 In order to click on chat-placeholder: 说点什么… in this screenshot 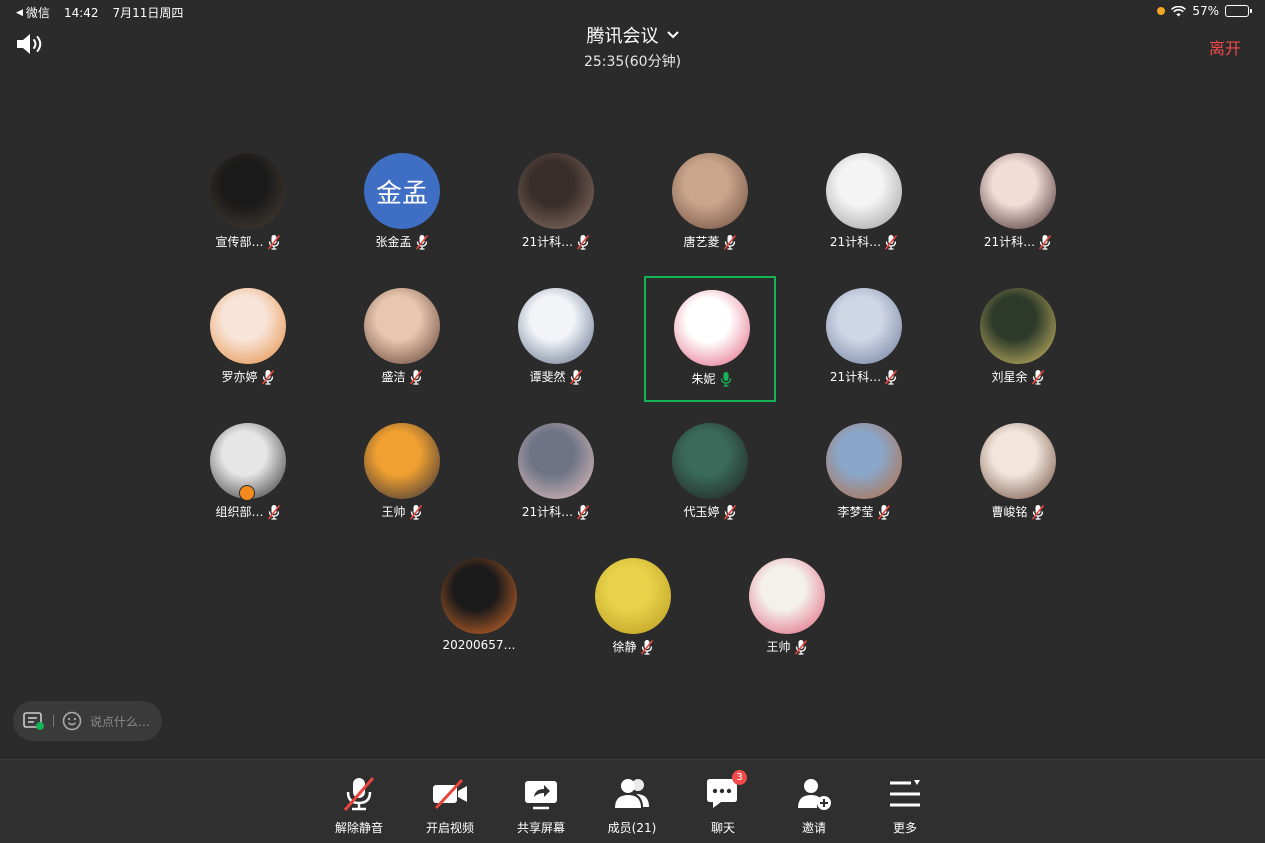, I will do `click(120, 721)`.